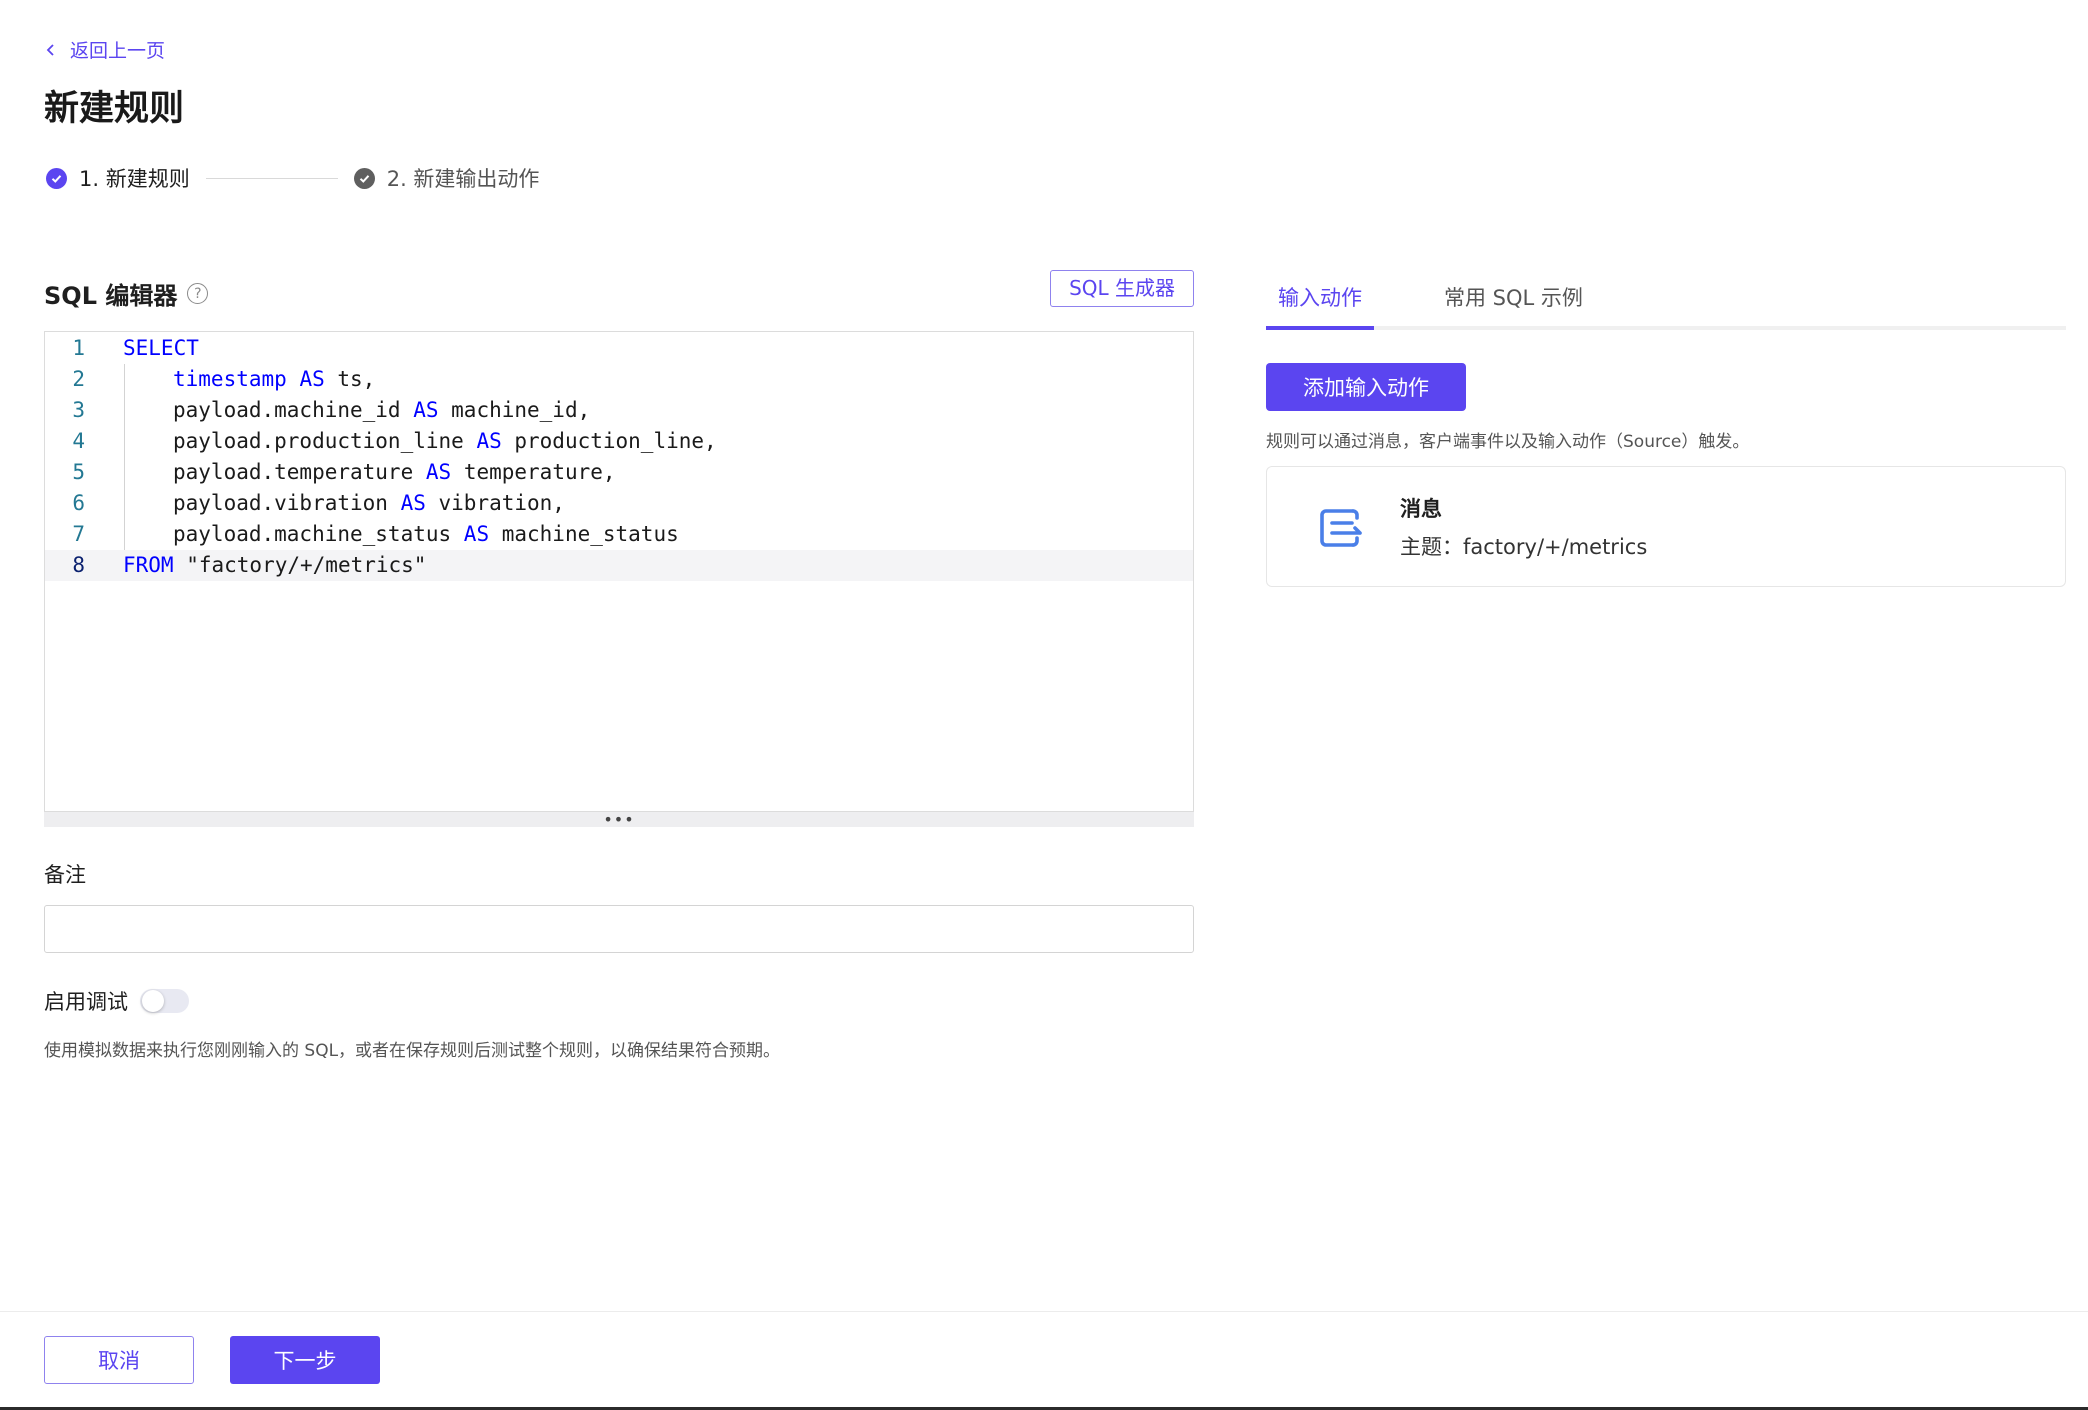 This screenshot has height=1410, width=2088. I want to click on steps-indicator: 1. 新建规则 2. 新建输出动作, so click(292, 178).